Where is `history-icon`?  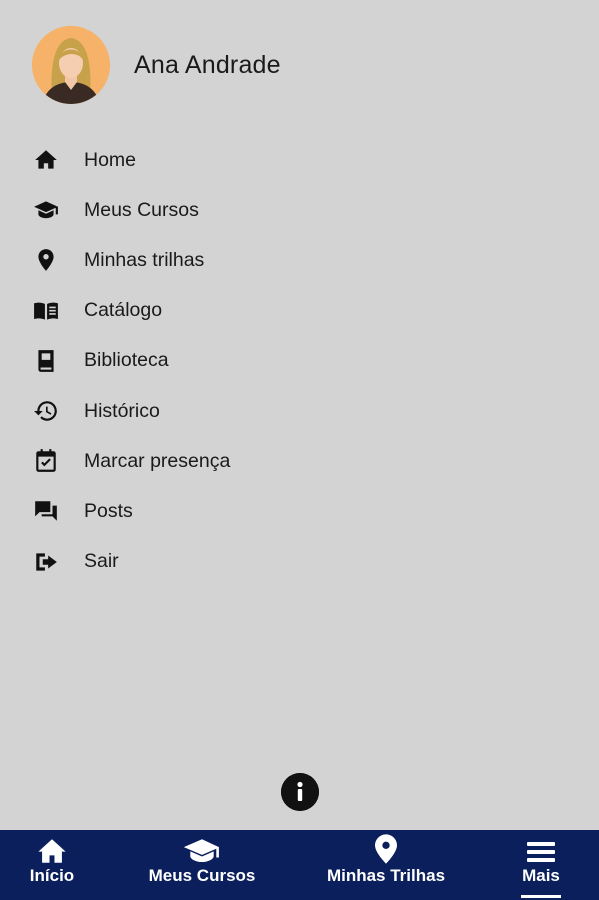
history-icon is located at coordinates (46, 411).